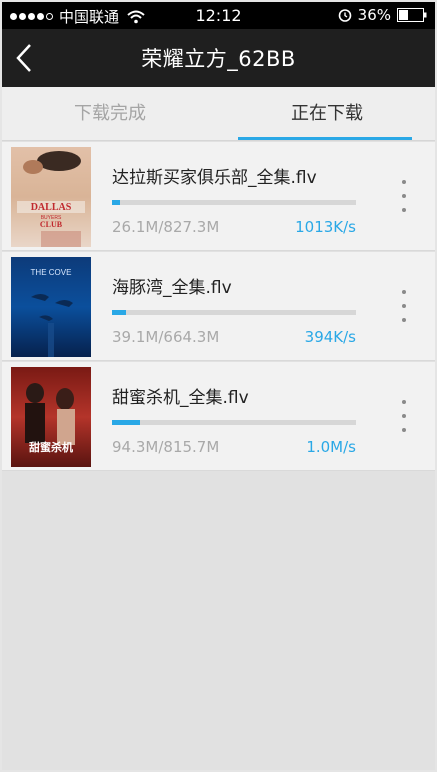 This screenshot has width=437, height=772. I want to click on tab-completed: 下载完成, so click(110, 113).